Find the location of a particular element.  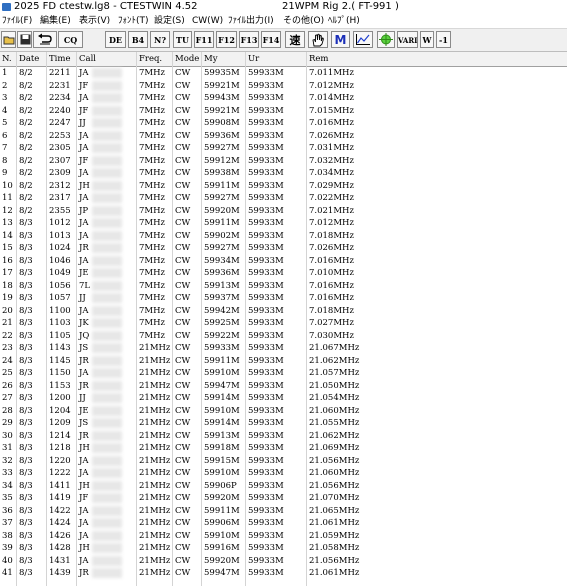

menu-other: その他(O) is located at coordinates (303, 21).